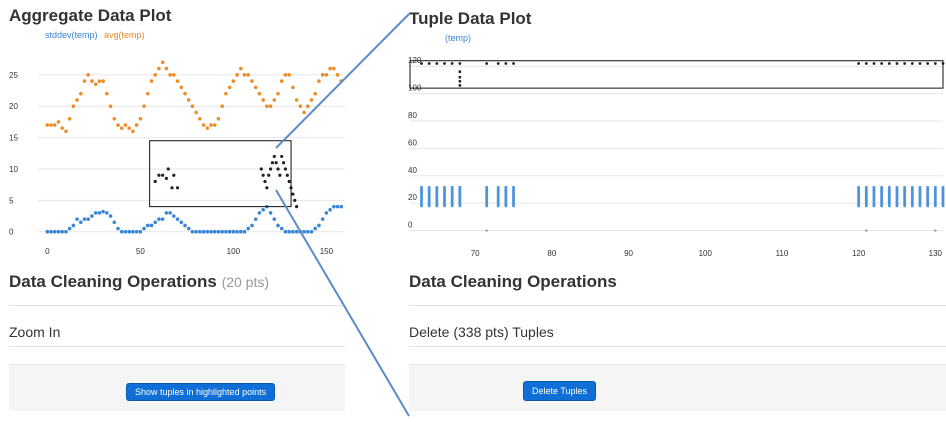  What do you see at coordinates (458, 38) in the screenshot?
I see `legend-item-temp: (temp)` at bounding box center [458, 38].